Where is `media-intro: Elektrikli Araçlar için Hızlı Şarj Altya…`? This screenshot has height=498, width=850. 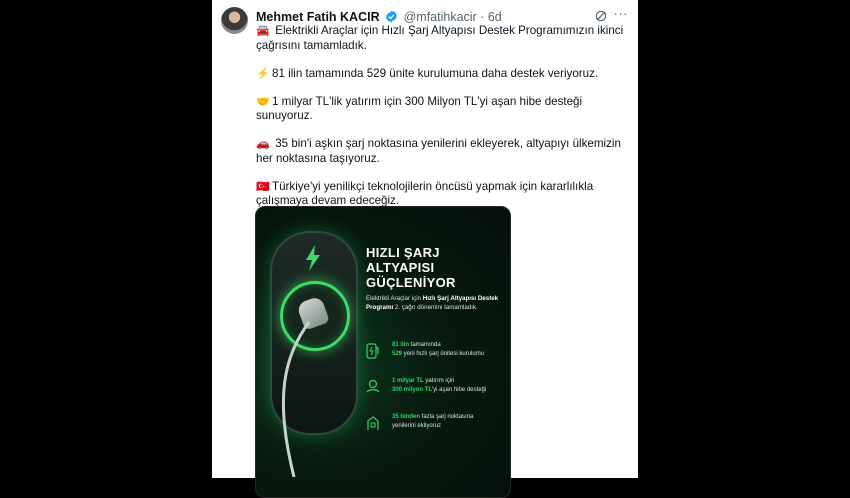
media-intro: Elektrikli Araçlar için Hızlı Şarj Altya… is located at coordinates (433, 303).